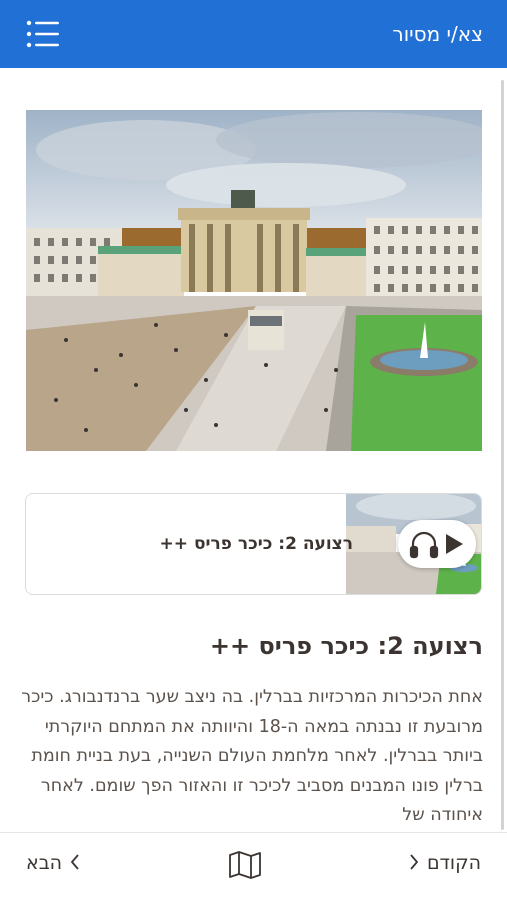 The image size is (507, 901). I want to click on audio-track-title: רצועה 2: כיכר פריס ++, so click(256, 544).